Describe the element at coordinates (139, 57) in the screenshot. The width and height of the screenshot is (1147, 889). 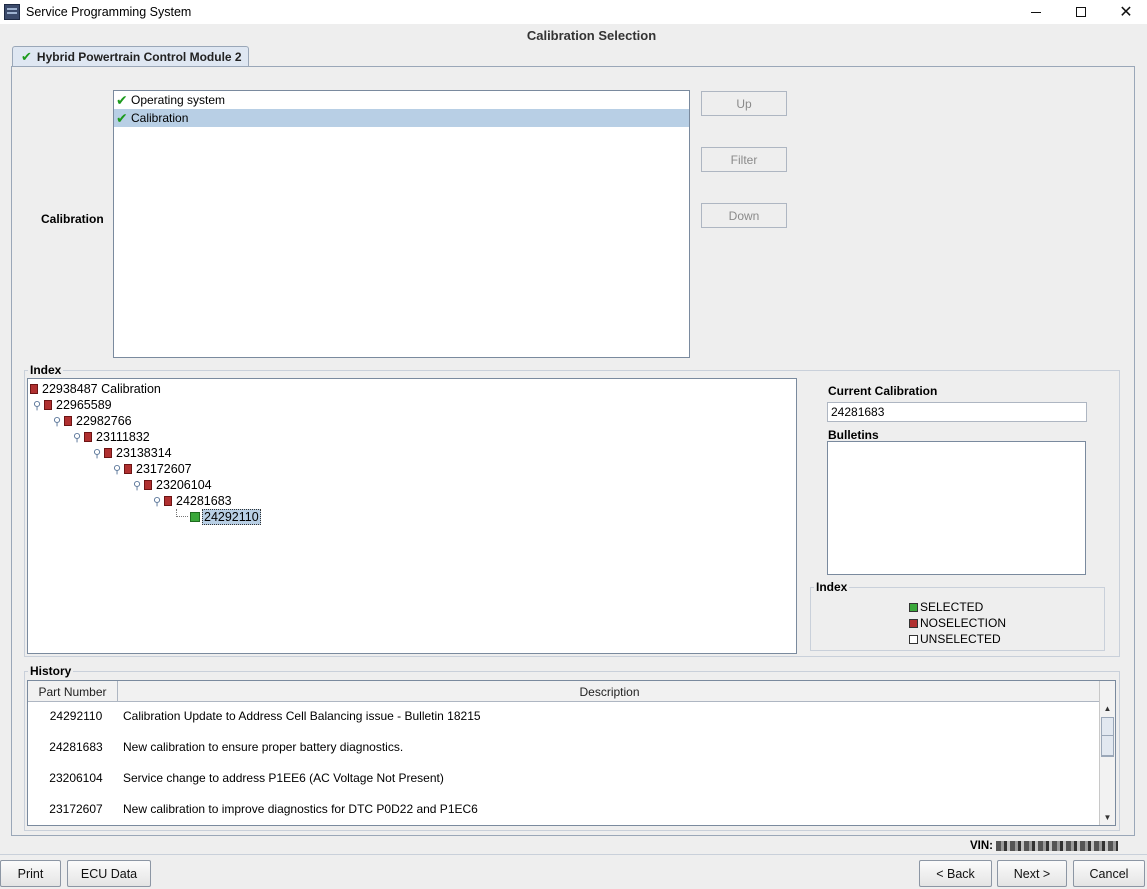
I see `tab-label: Hybrid Powertrain Control Module 2` at that location.